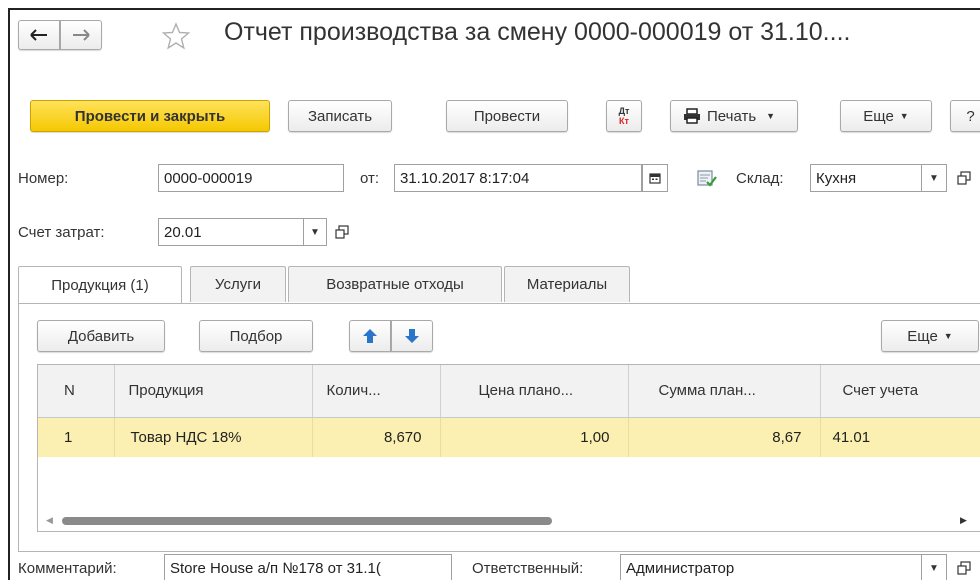  What do you see at coordinates (886, 116) in the screenshot?
I see `more-button: Еще ▼` at bounding box center [886, 116].